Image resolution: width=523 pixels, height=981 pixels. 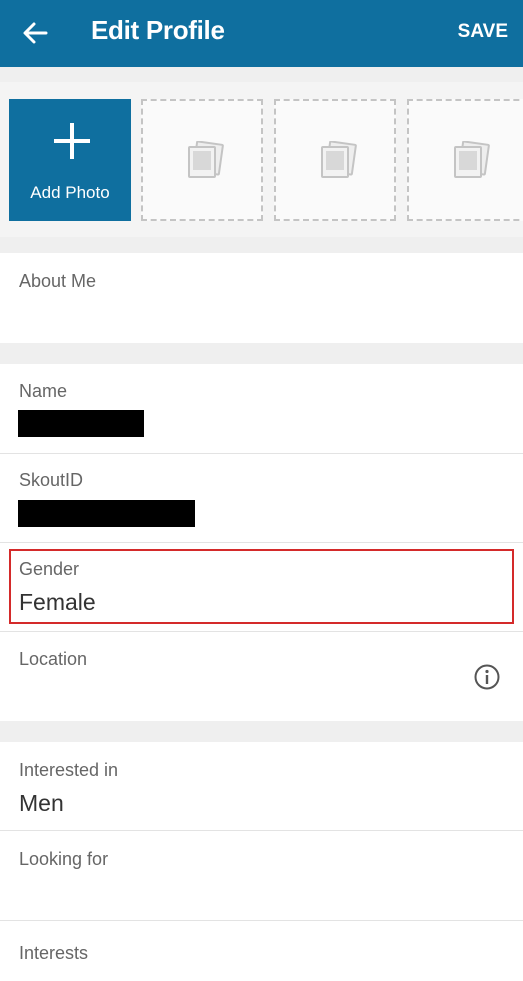 What do you see at coordinates (69, 770) in the screenshot?
I see `interested-in-label: Interested in` at bounding box center [69, 770].